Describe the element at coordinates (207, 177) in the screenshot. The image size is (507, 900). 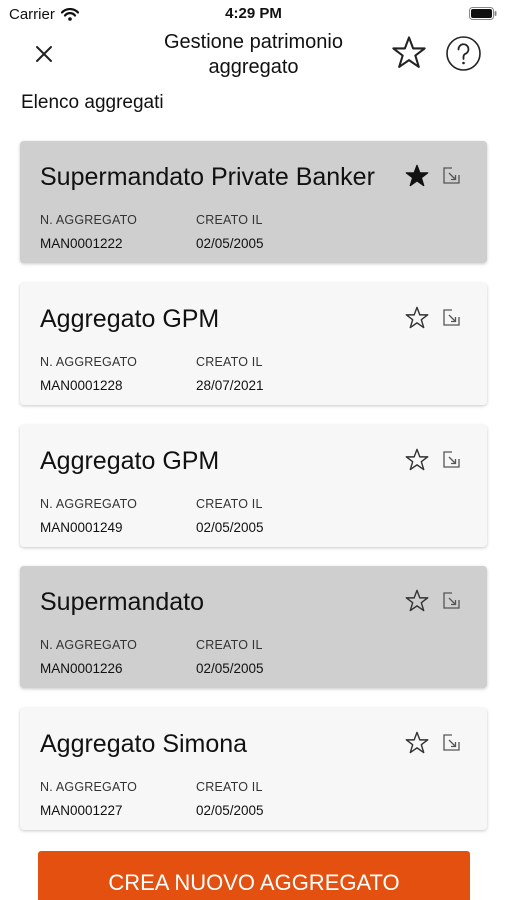
I see `card-title: Supermandato Private Banker` at that location.